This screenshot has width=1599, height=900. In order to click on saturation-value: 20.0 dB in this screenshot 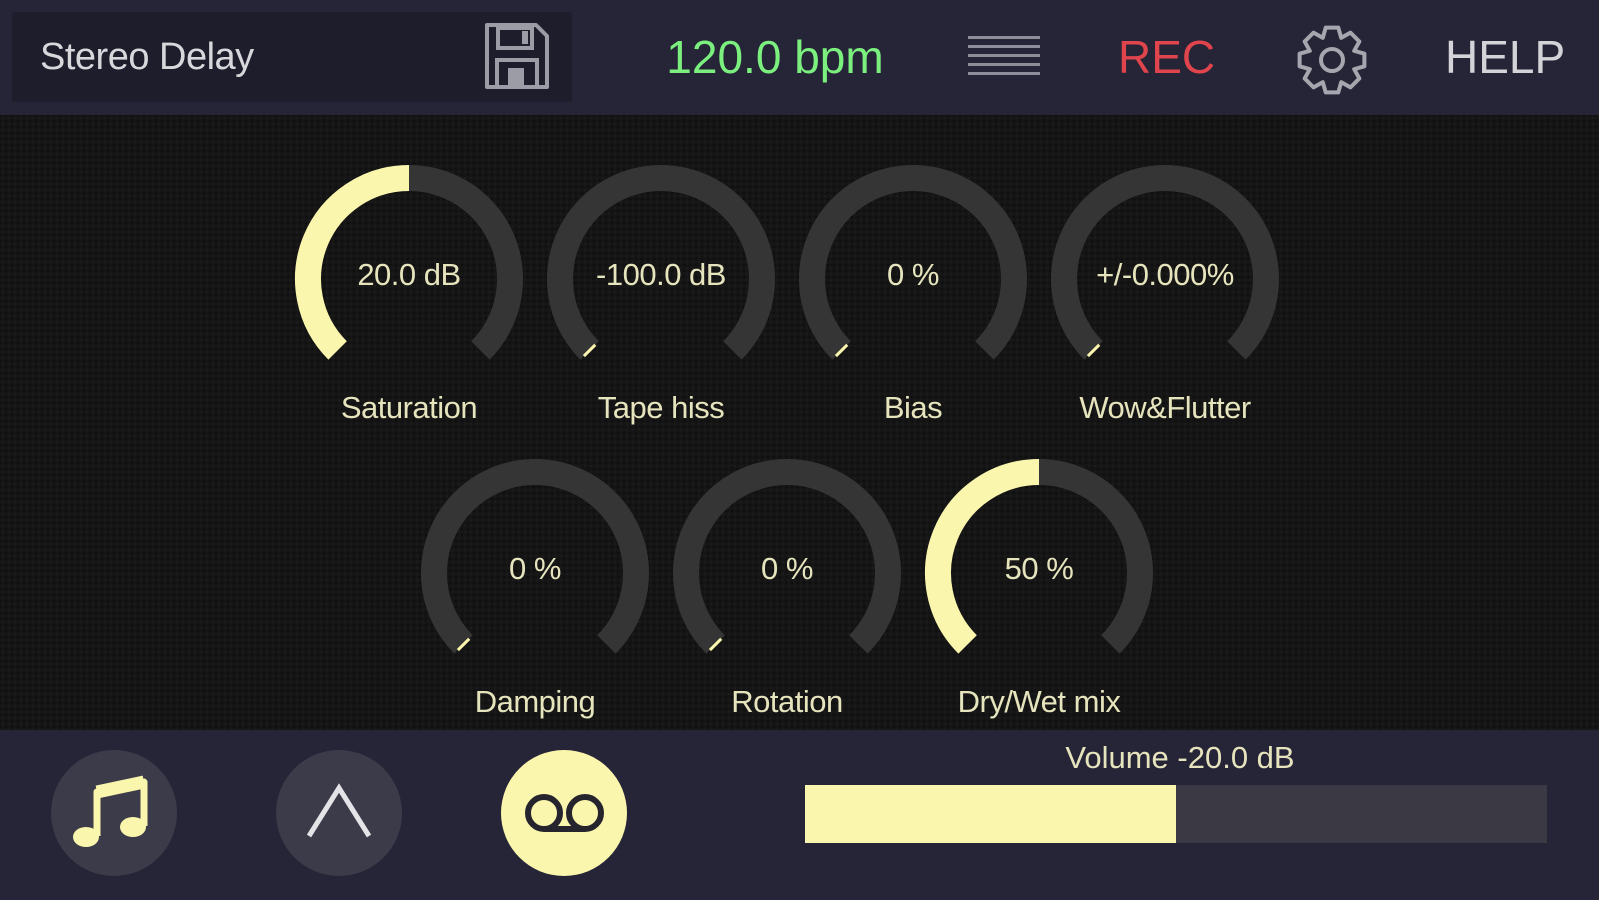, I will do `click(409, 274)`.